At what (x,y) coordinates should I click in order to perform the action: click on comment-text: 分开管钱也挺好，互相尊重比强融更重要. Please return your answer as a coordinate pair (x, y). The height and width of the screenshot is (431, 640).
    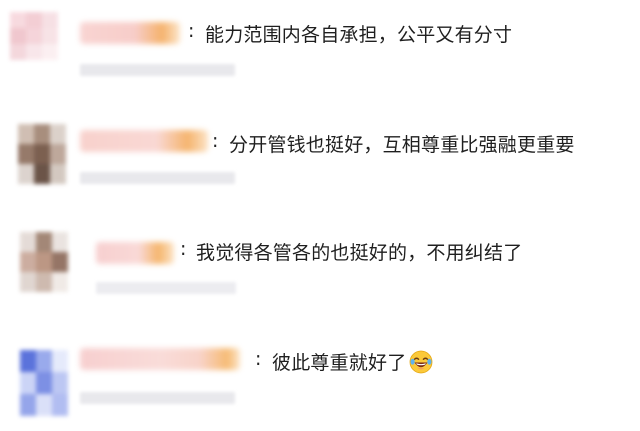
    Looking at the image, I should click on (402, 145).